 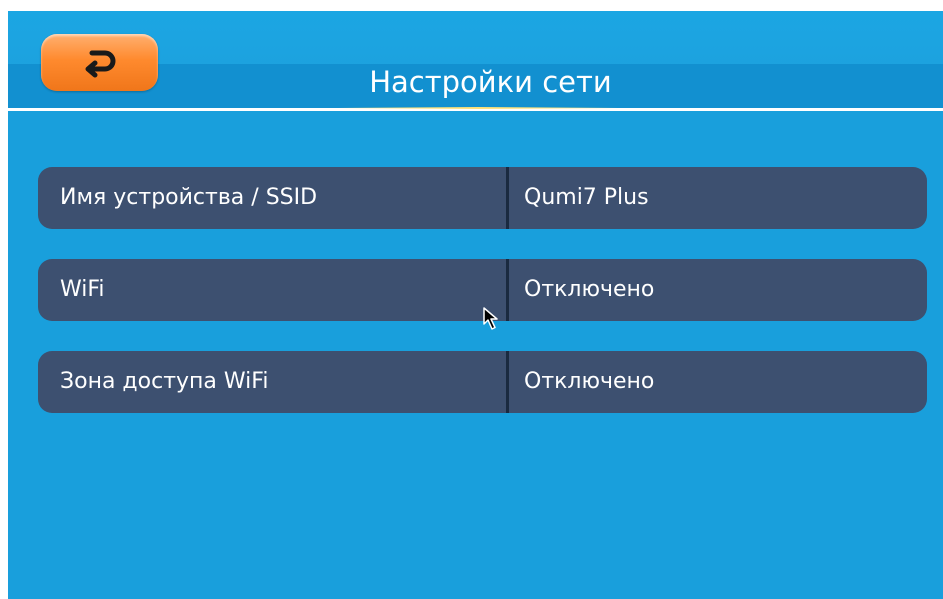 I want to click on setting-label: WiFi, so click(x=82, y=289).